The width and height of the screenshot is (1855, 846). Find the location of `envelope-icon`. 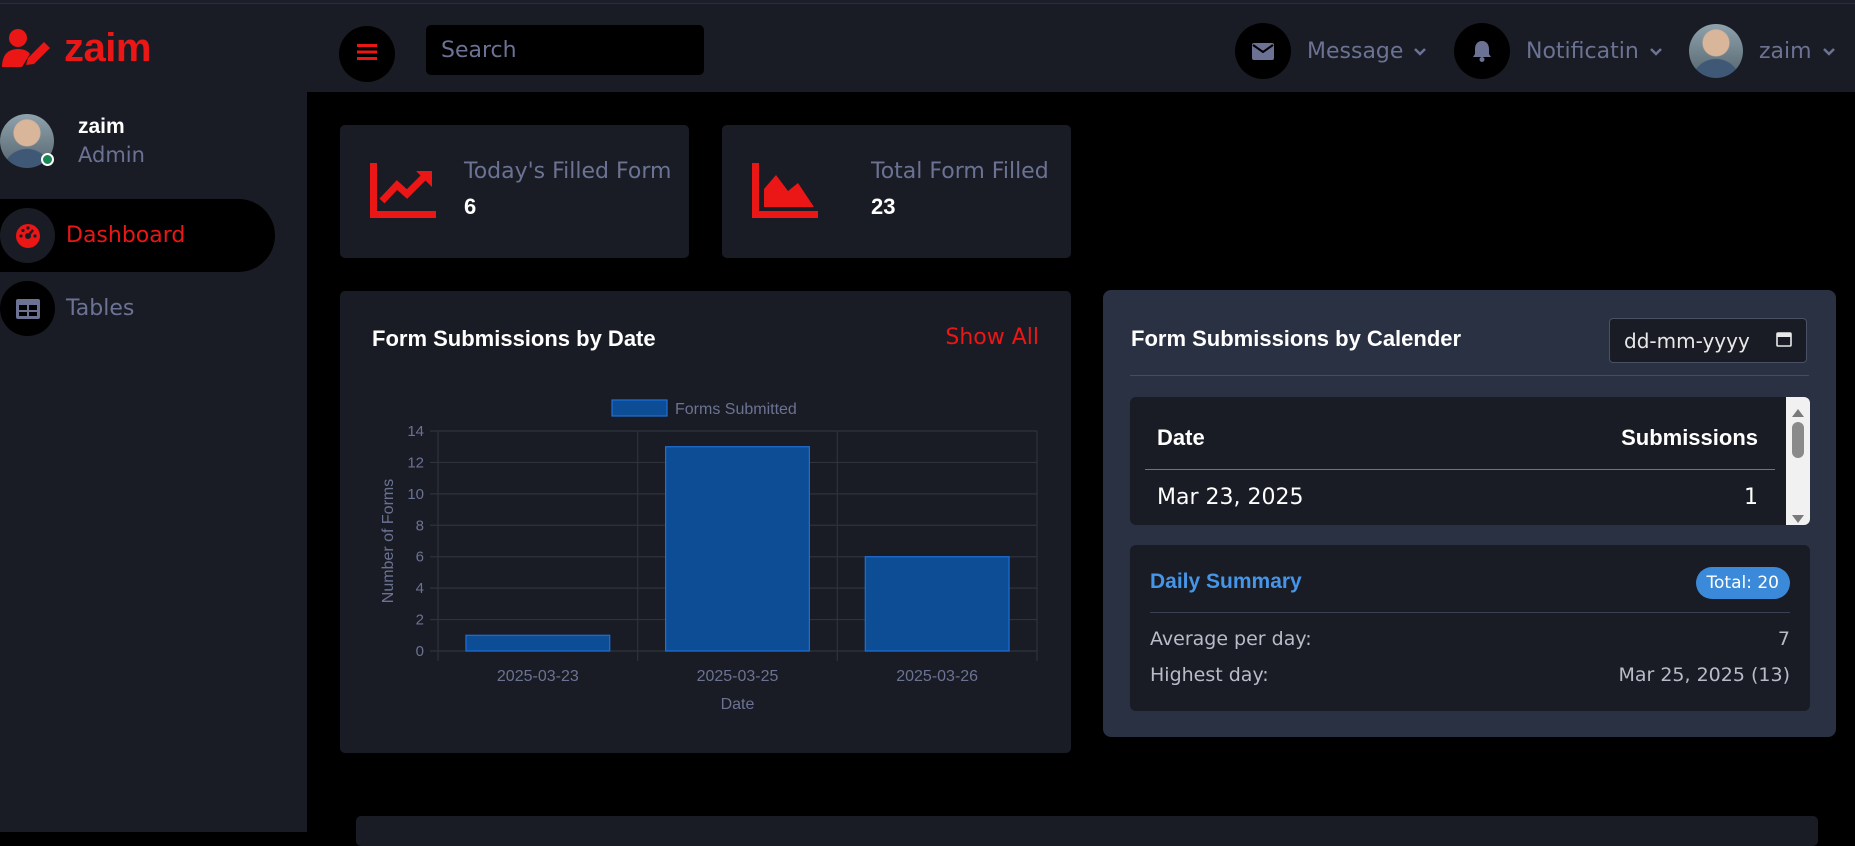

envelope-icon is located at coordinates (1263, 51).